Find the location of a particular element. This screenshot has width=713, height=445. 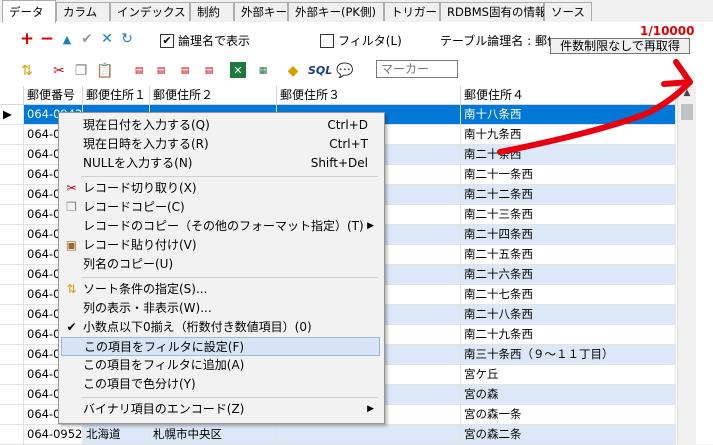

red-annotation-arrow is located at coordinates (595, 107).